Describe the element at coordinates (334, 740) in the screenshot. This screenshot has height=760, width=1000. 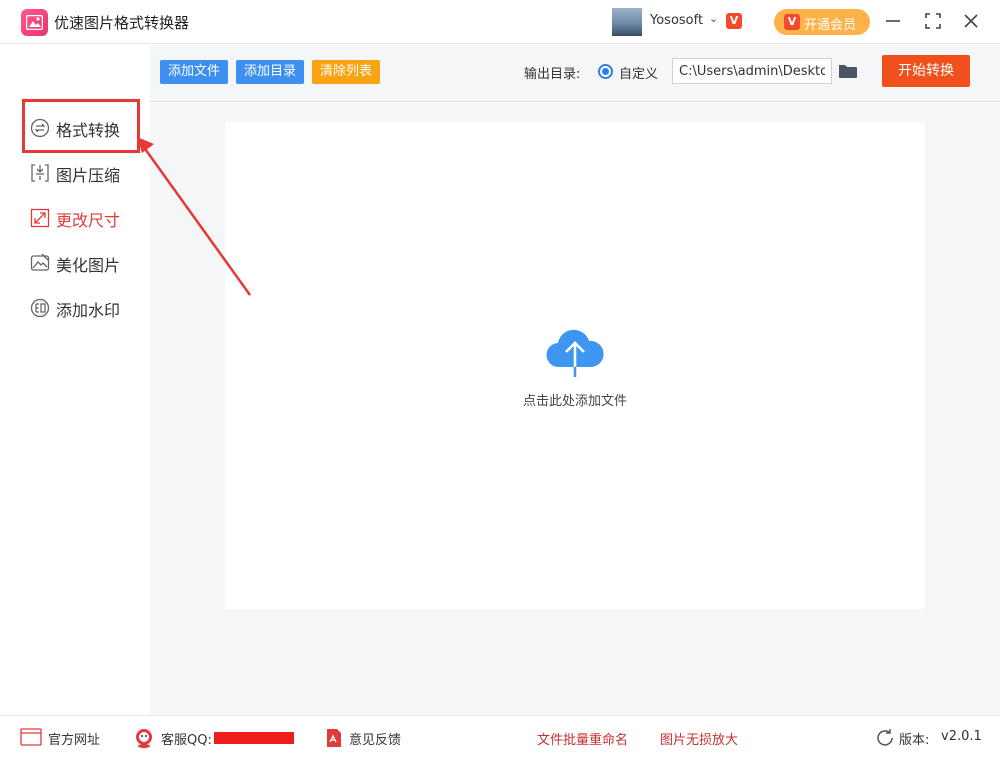
I see `feedback-icon` at that location.